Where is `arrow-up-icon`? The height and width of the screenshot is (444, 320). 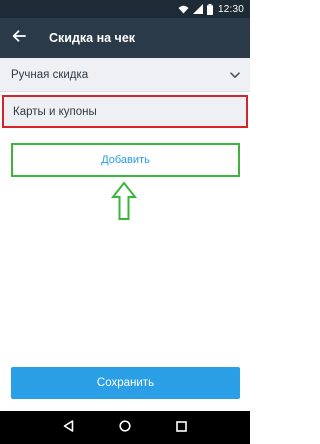 arrow-up-icon is located at coordinates (124, 201).